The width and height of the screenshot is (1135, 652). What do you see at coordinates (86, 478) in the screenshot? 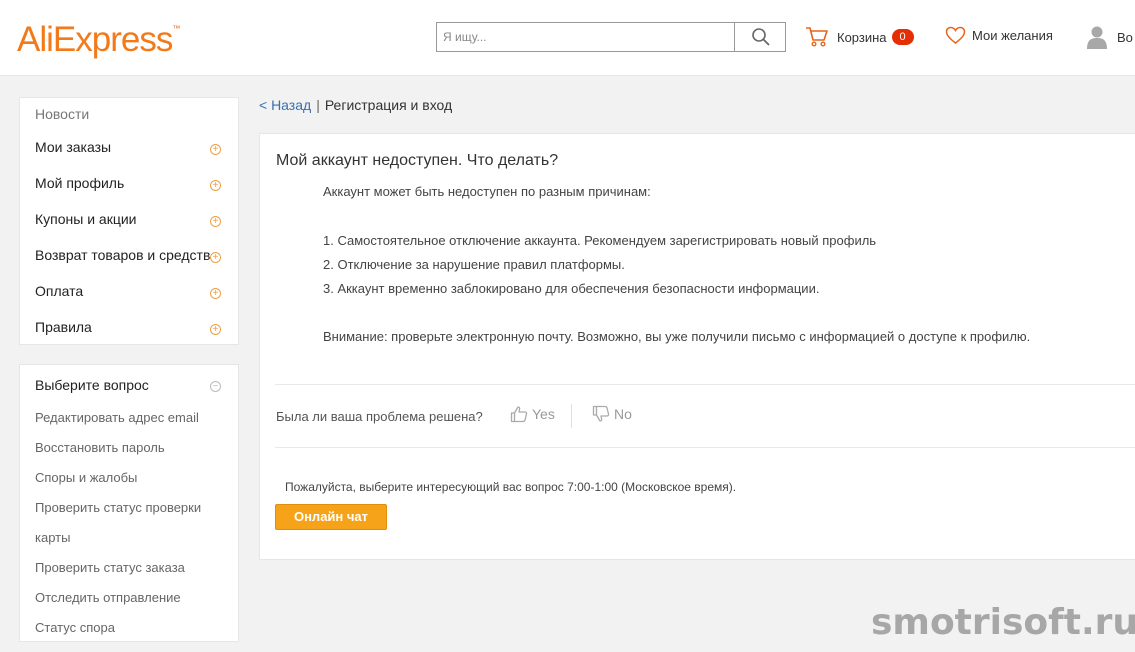
I see `question-link: Споры и жалобы` at bounding box center [86, 478].